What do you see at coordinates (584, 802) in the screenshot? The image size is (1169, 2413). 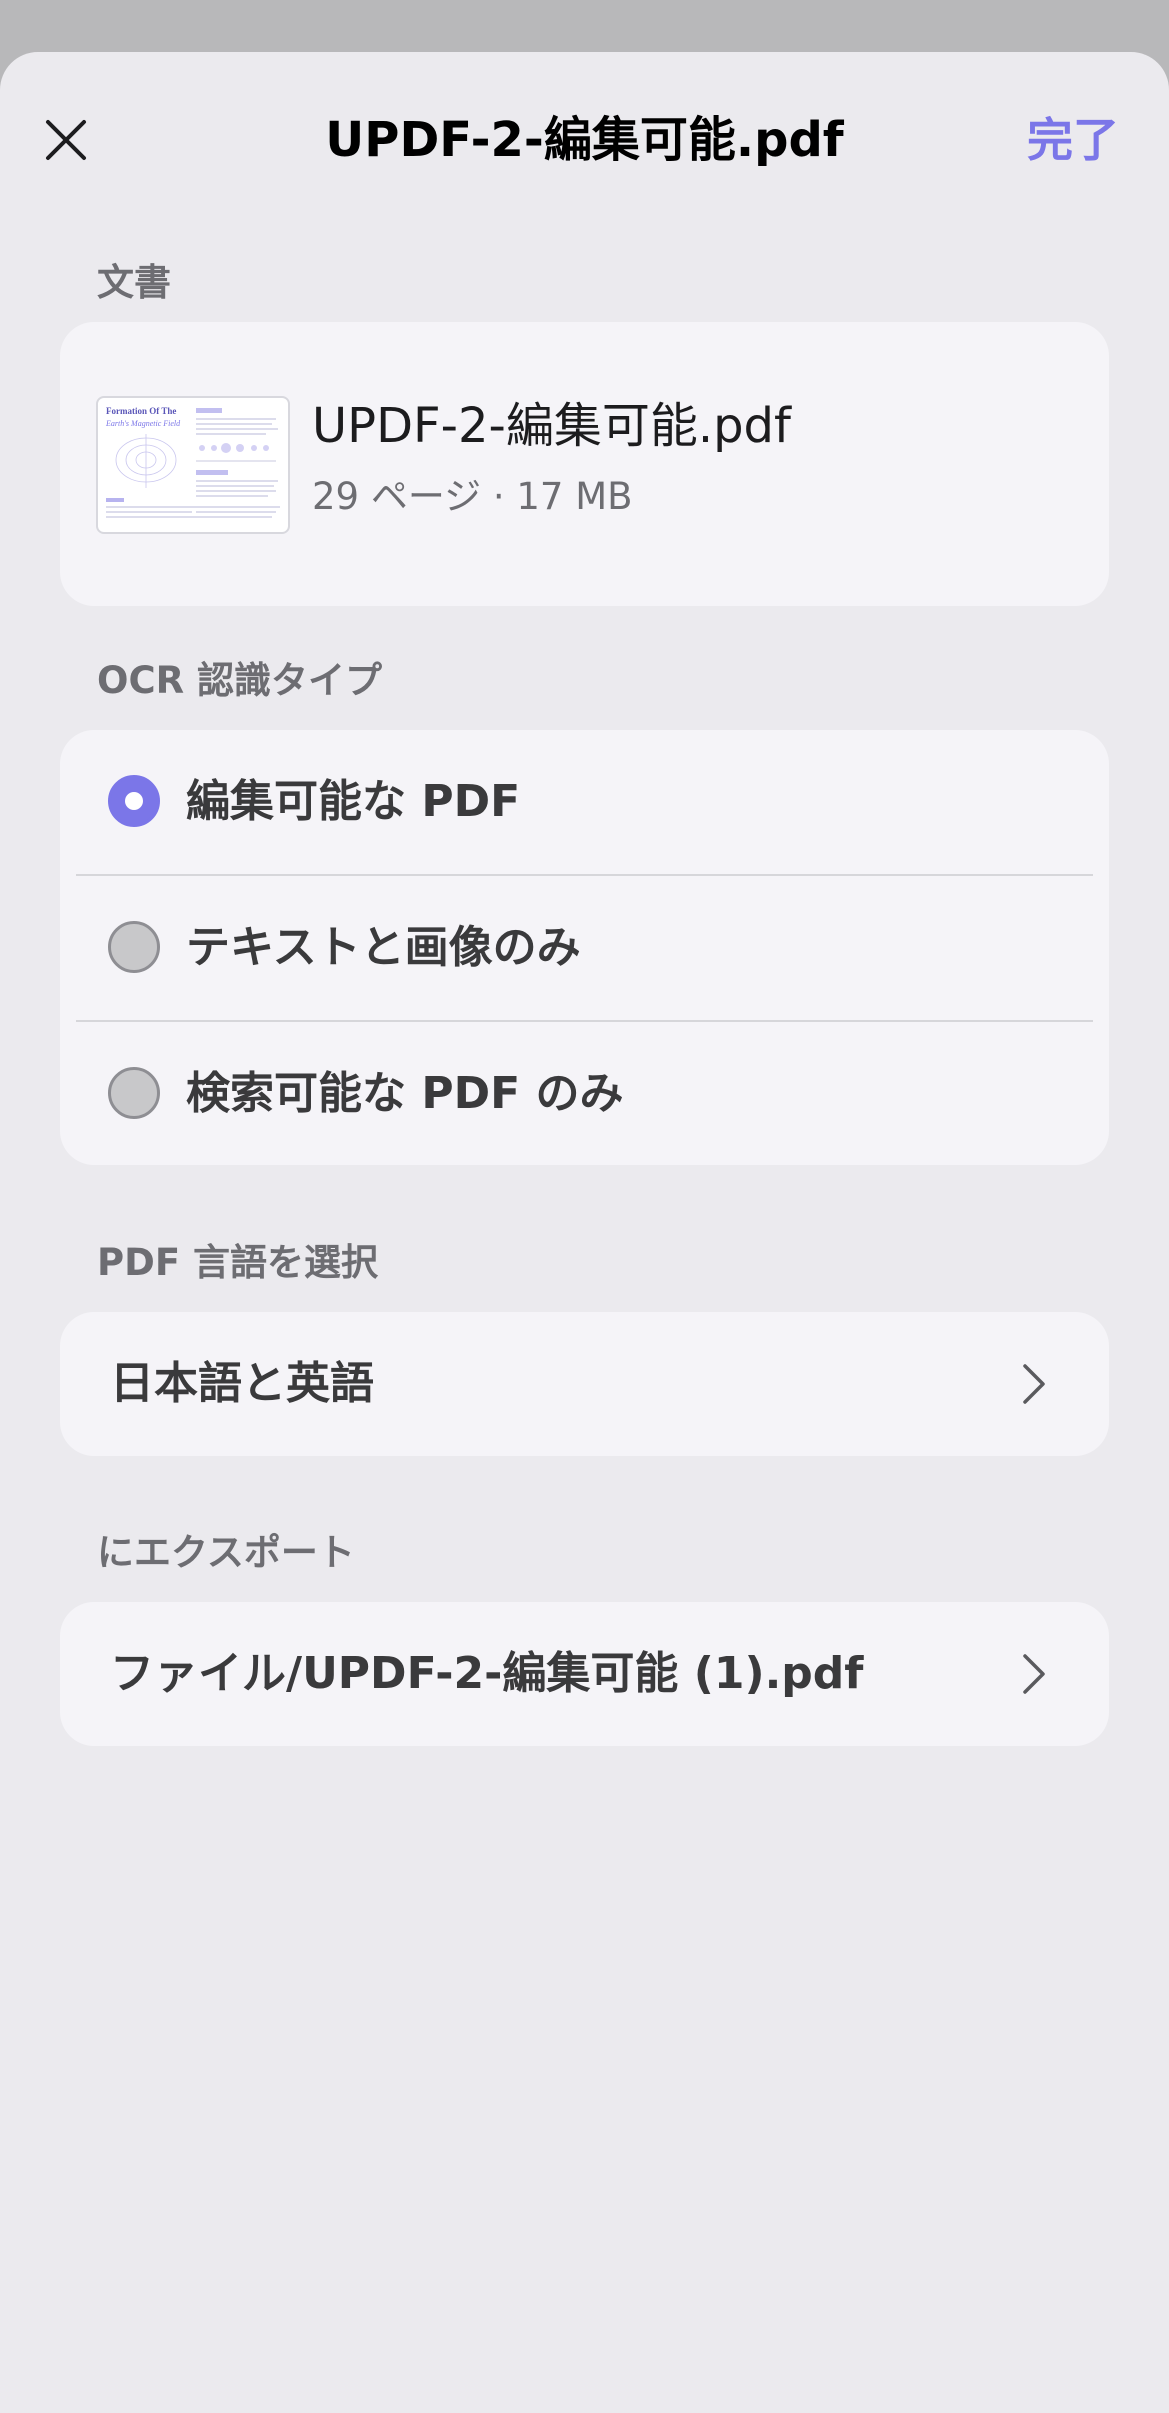 I see `ocr-option-editable-pdf: 編集可能な PDF` at bounding box center [584, 802].